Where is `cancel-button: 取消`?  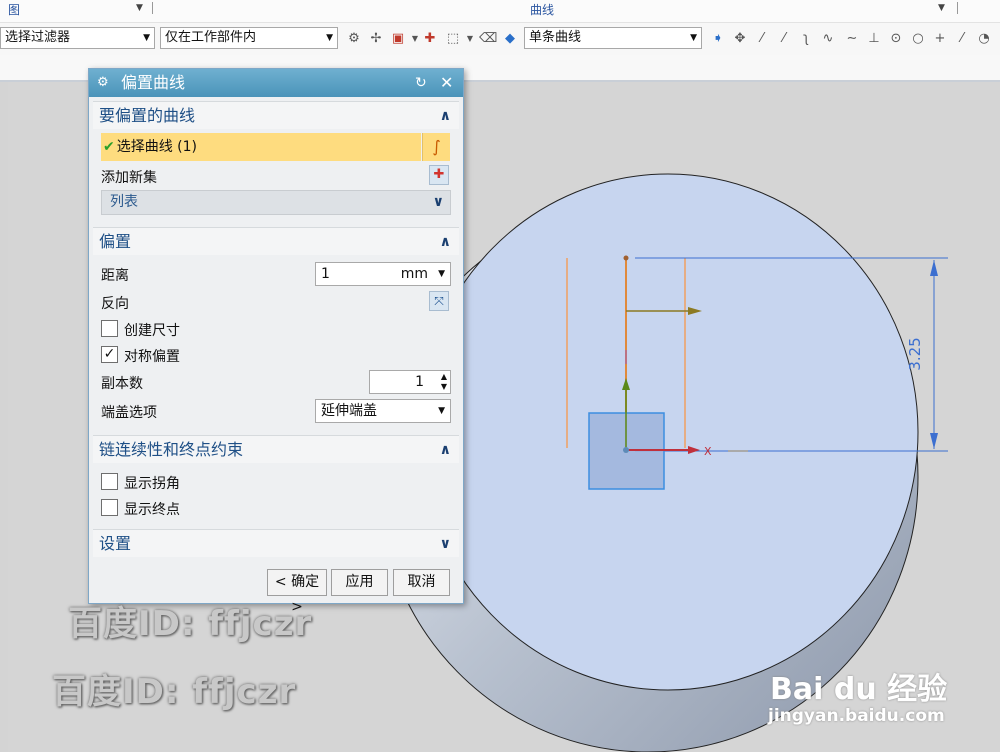
cancel-button: 取消 is located at coordinates (421, 582).